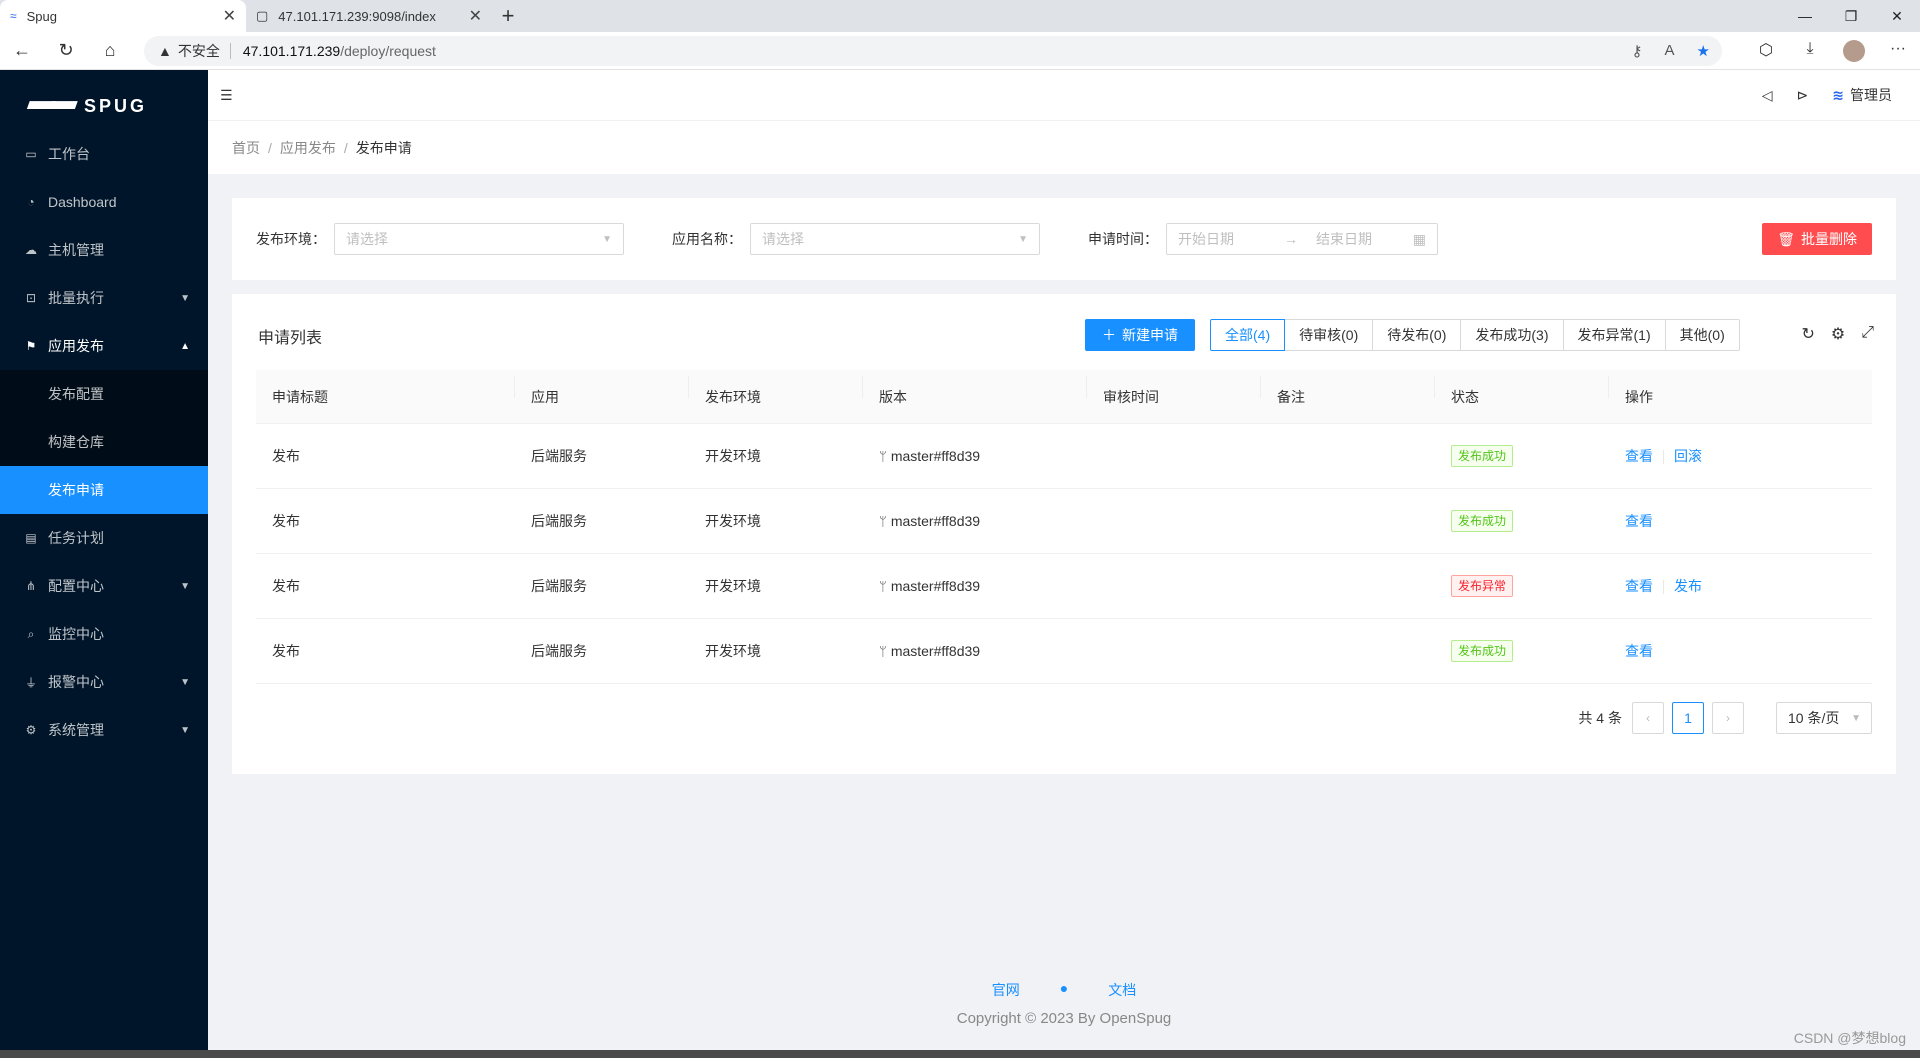 The height and width of the screenshot is (1058, 1920). I want to click on sidebar-item-label: 发布申请, so click(76, 490).